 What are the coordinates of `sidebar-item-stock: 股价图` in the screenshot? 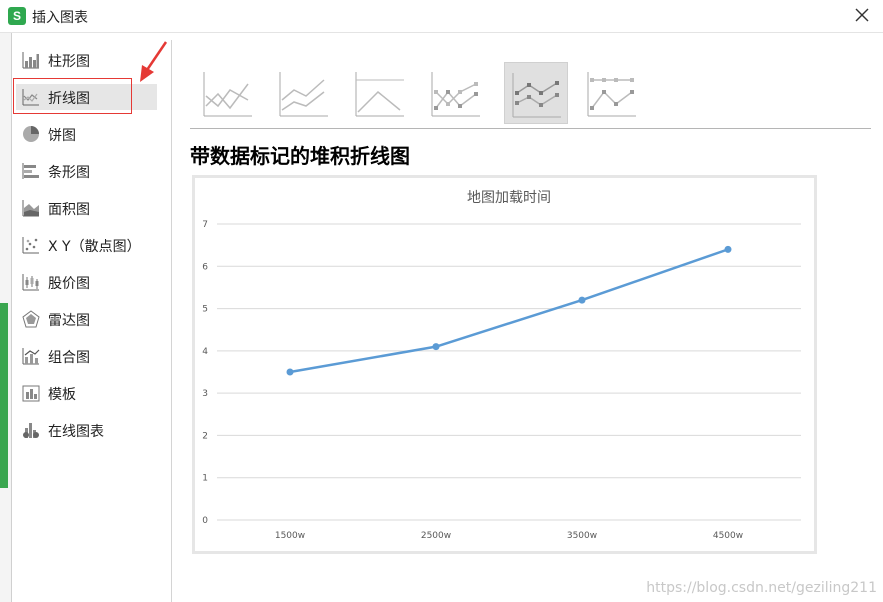 It's located at (86, 282).